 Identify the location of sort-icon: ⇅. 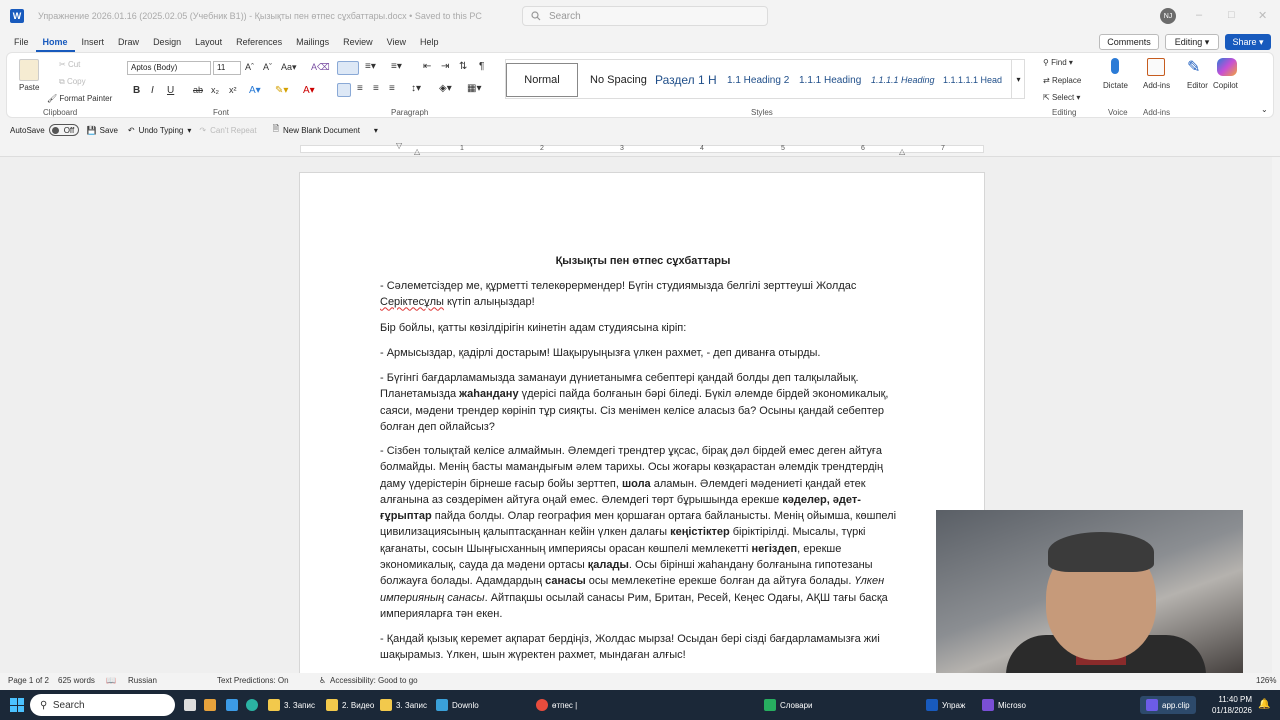
(463, 66).